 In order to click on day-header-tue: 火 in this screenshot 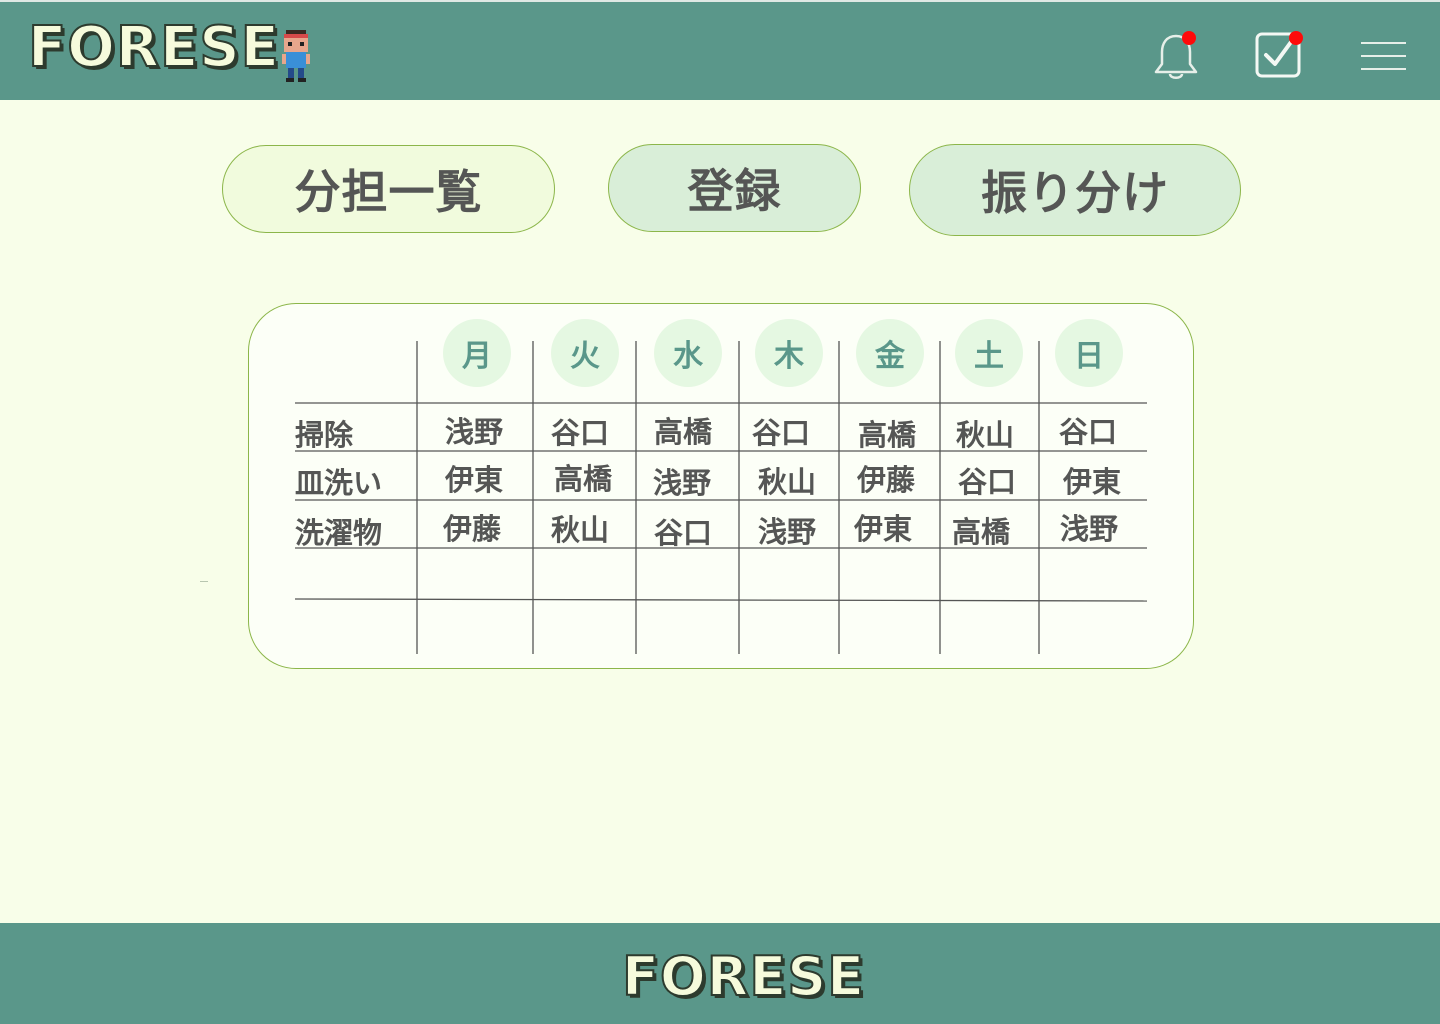, I will do `click(585, 353)`.